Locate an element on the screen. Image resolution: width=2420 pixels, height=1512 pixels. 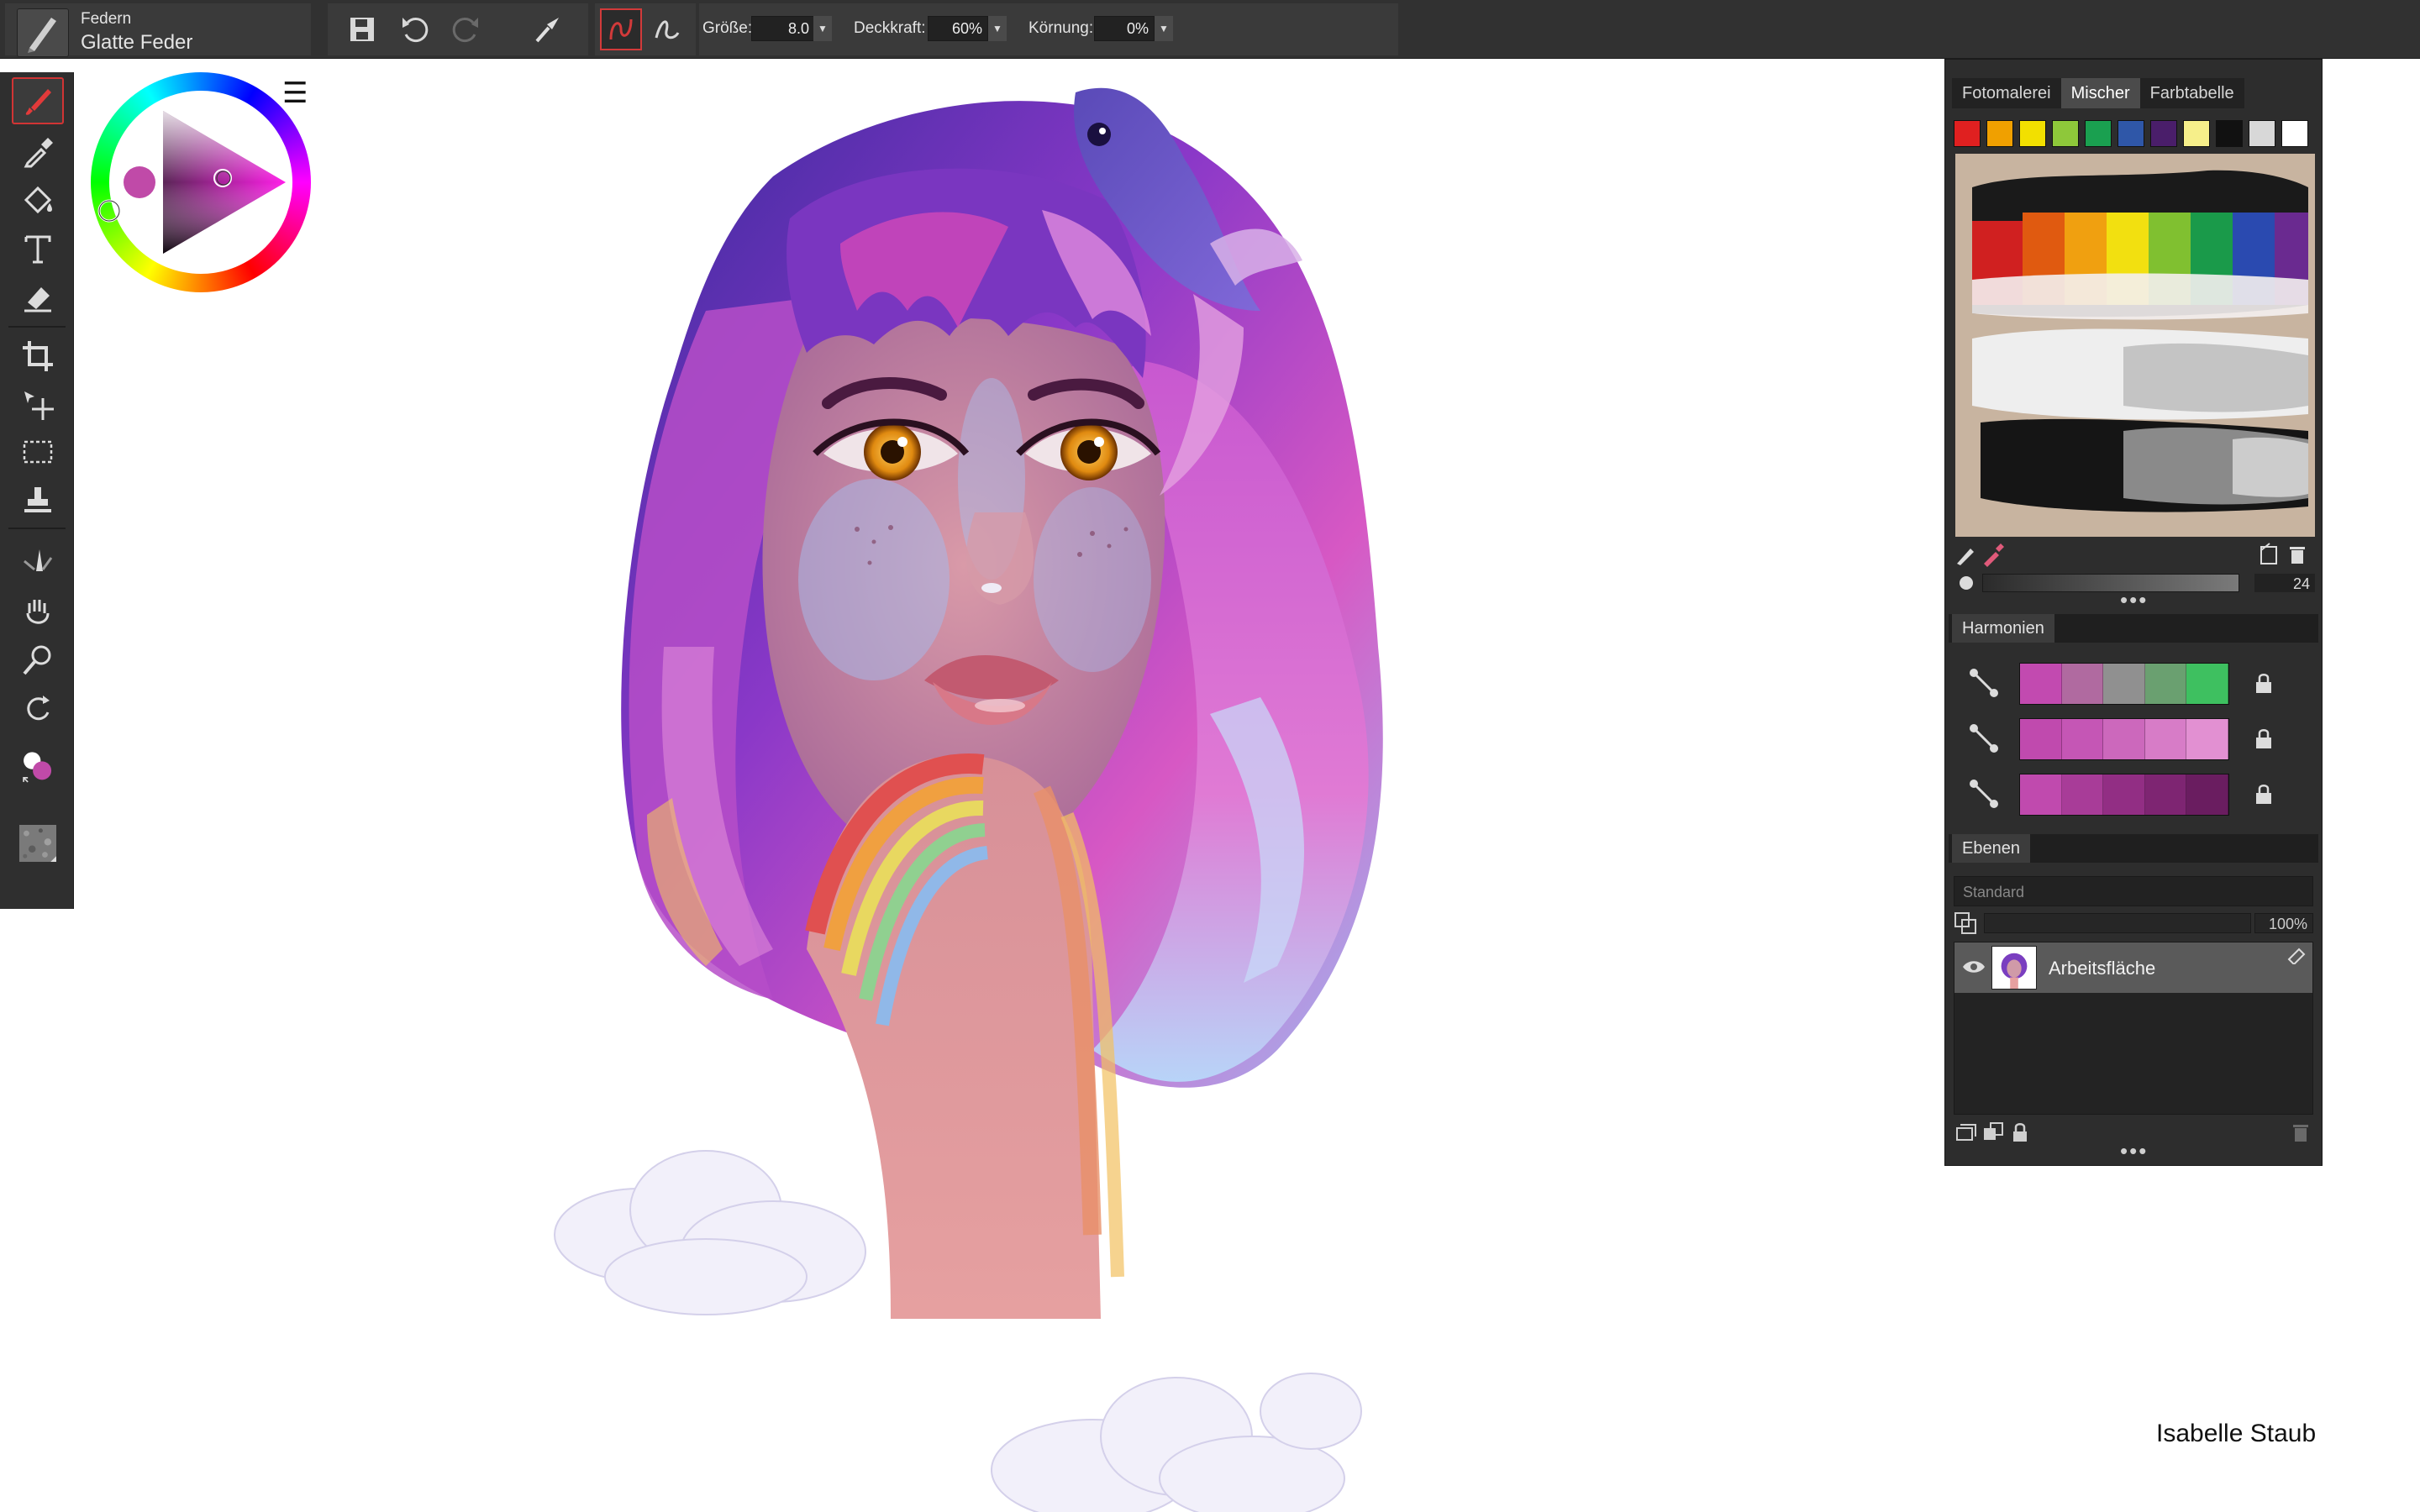
mixer-brush-size-slider is located at coordinates (2110, 583).